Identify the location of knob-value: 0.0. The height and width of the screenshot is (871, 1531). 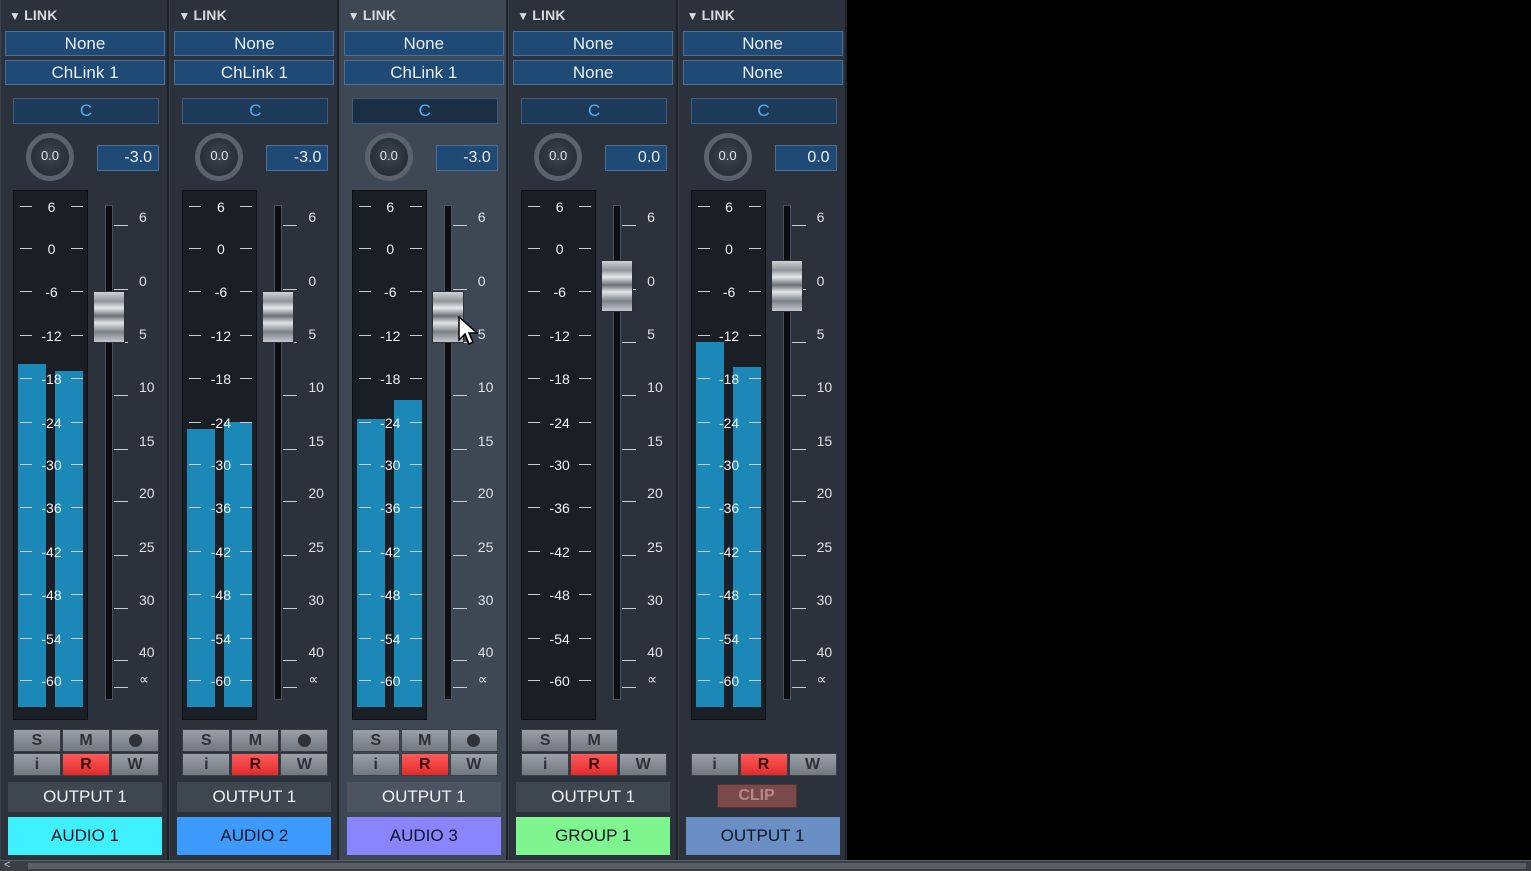
(558, 155).